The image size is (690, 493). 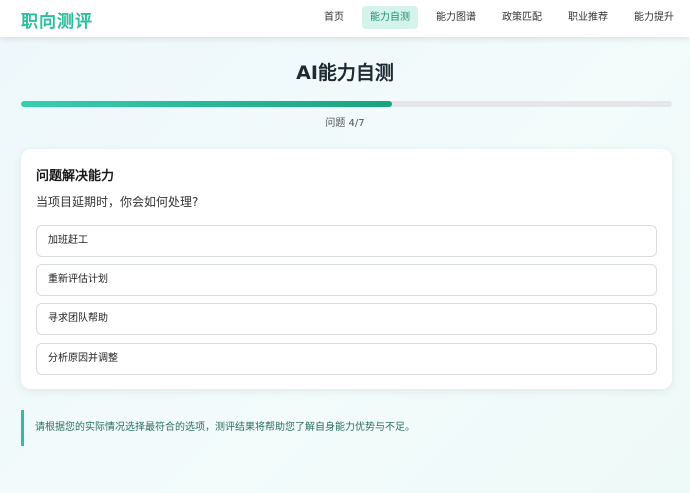 I want to click on tip-note: 请根据您的实际情况选择最符合的选项，测评结果将帮助您了解自身能力优势与不足。, so click(x=346, y=428).